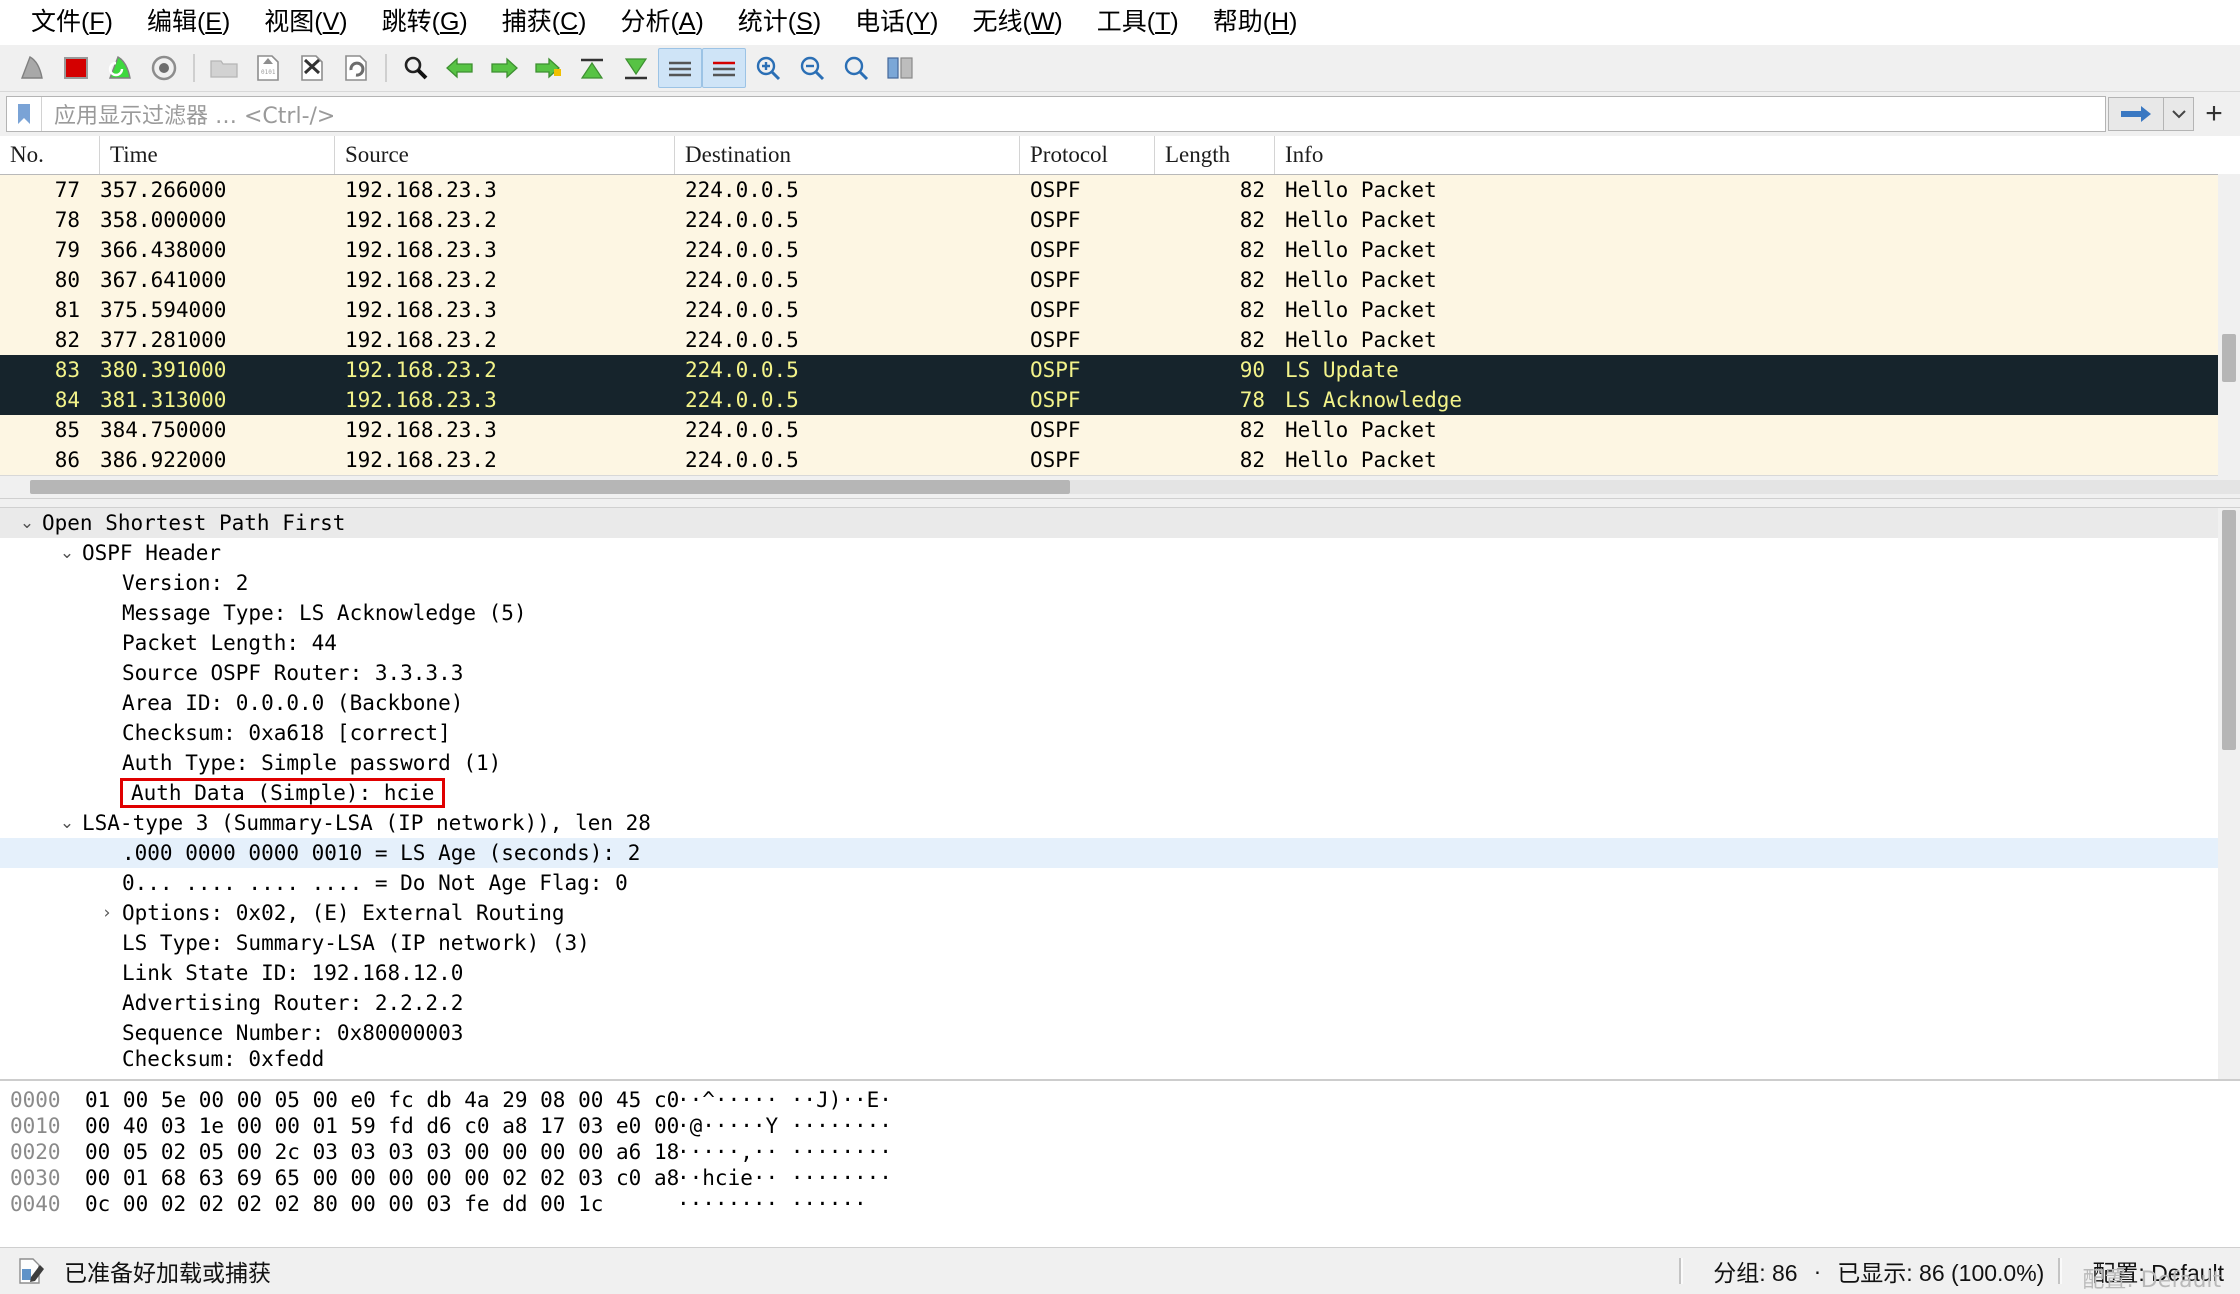 The image size is (2240, 1294). I want to click on packet-cell-time: 357.266000, so click(163, 190).